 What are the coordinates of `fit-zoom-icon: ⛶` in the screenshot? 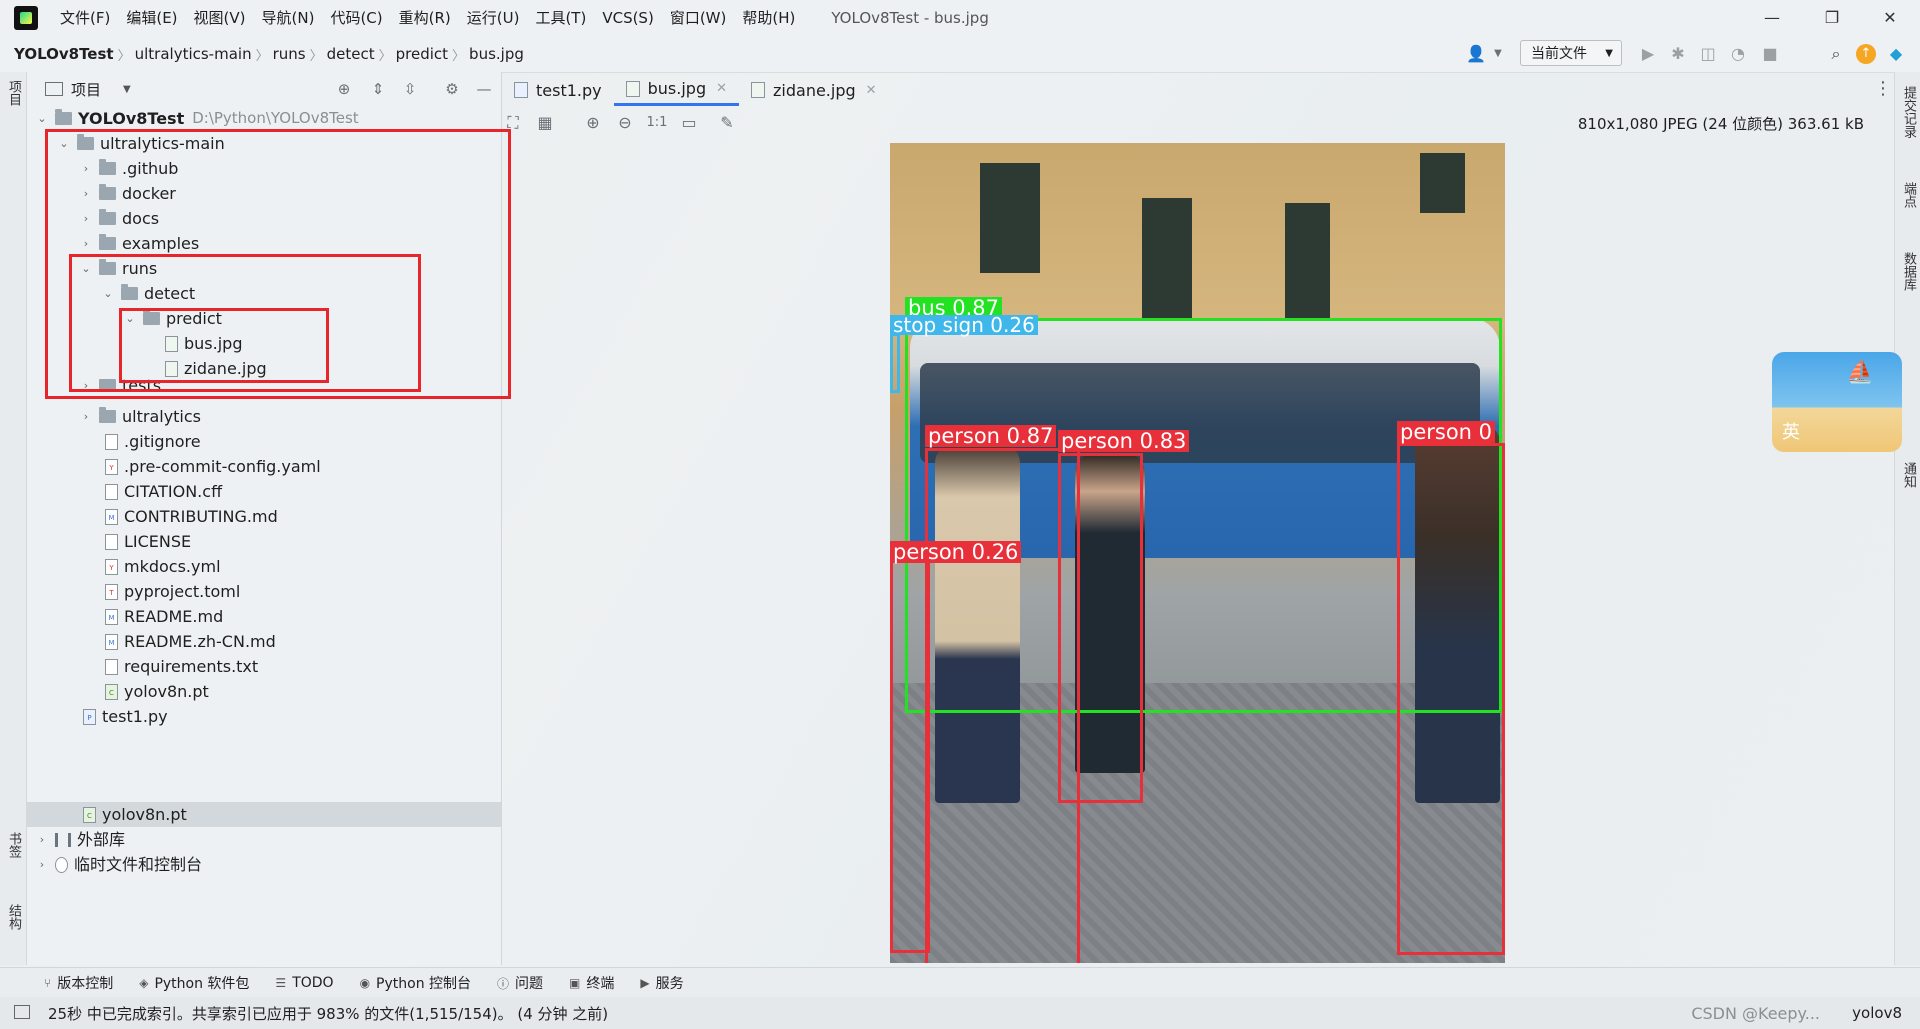 It's located at (513, 123).